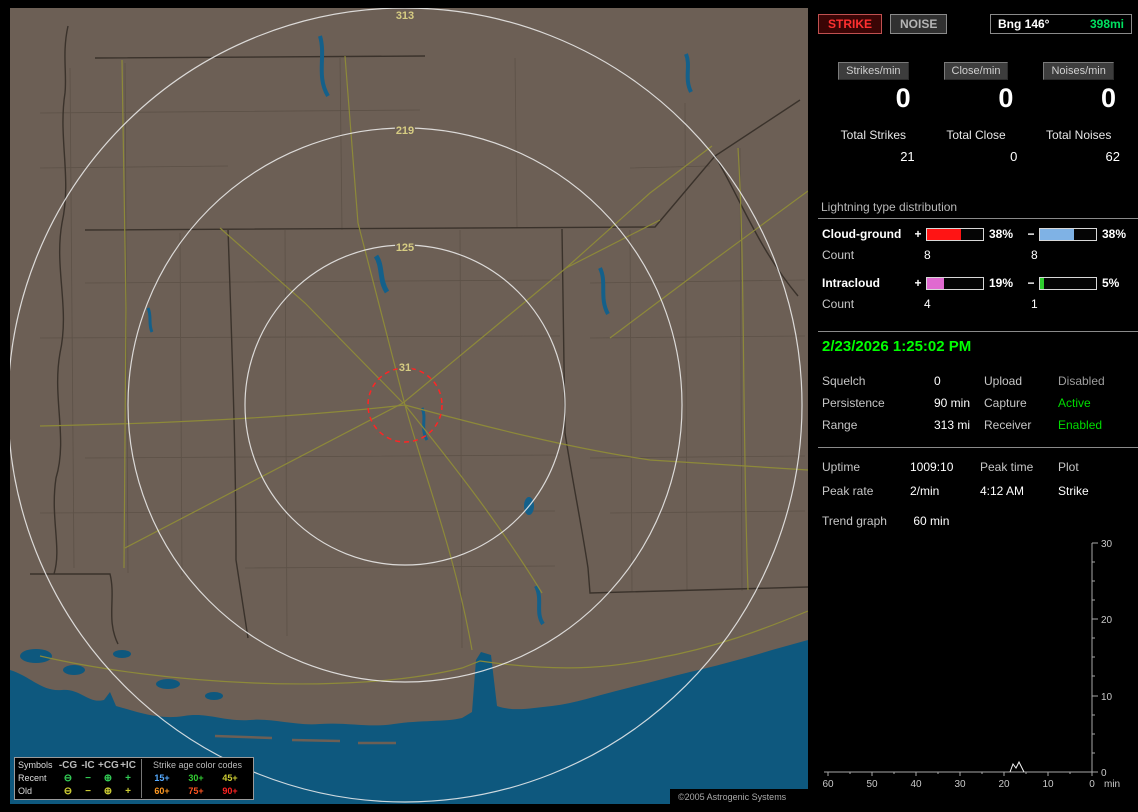 This screenshot has height=812, width=1138. What do you see at coordinates (873, 71) in the screenshot?
I see `strikes-per-min-label: Strikes/min` at bounding box center [873, 71].